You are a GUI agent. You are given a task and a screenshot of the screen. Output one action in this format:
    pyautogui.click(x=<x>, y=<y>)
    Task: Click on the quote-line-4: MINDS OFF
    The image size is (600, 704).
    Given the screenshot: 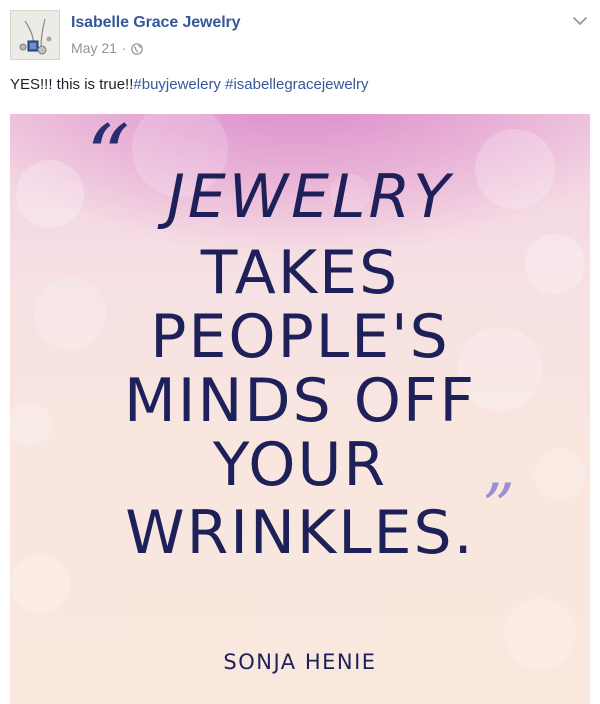 What is the action you would take?
    pyautogui.click(x=300, y=401)
    